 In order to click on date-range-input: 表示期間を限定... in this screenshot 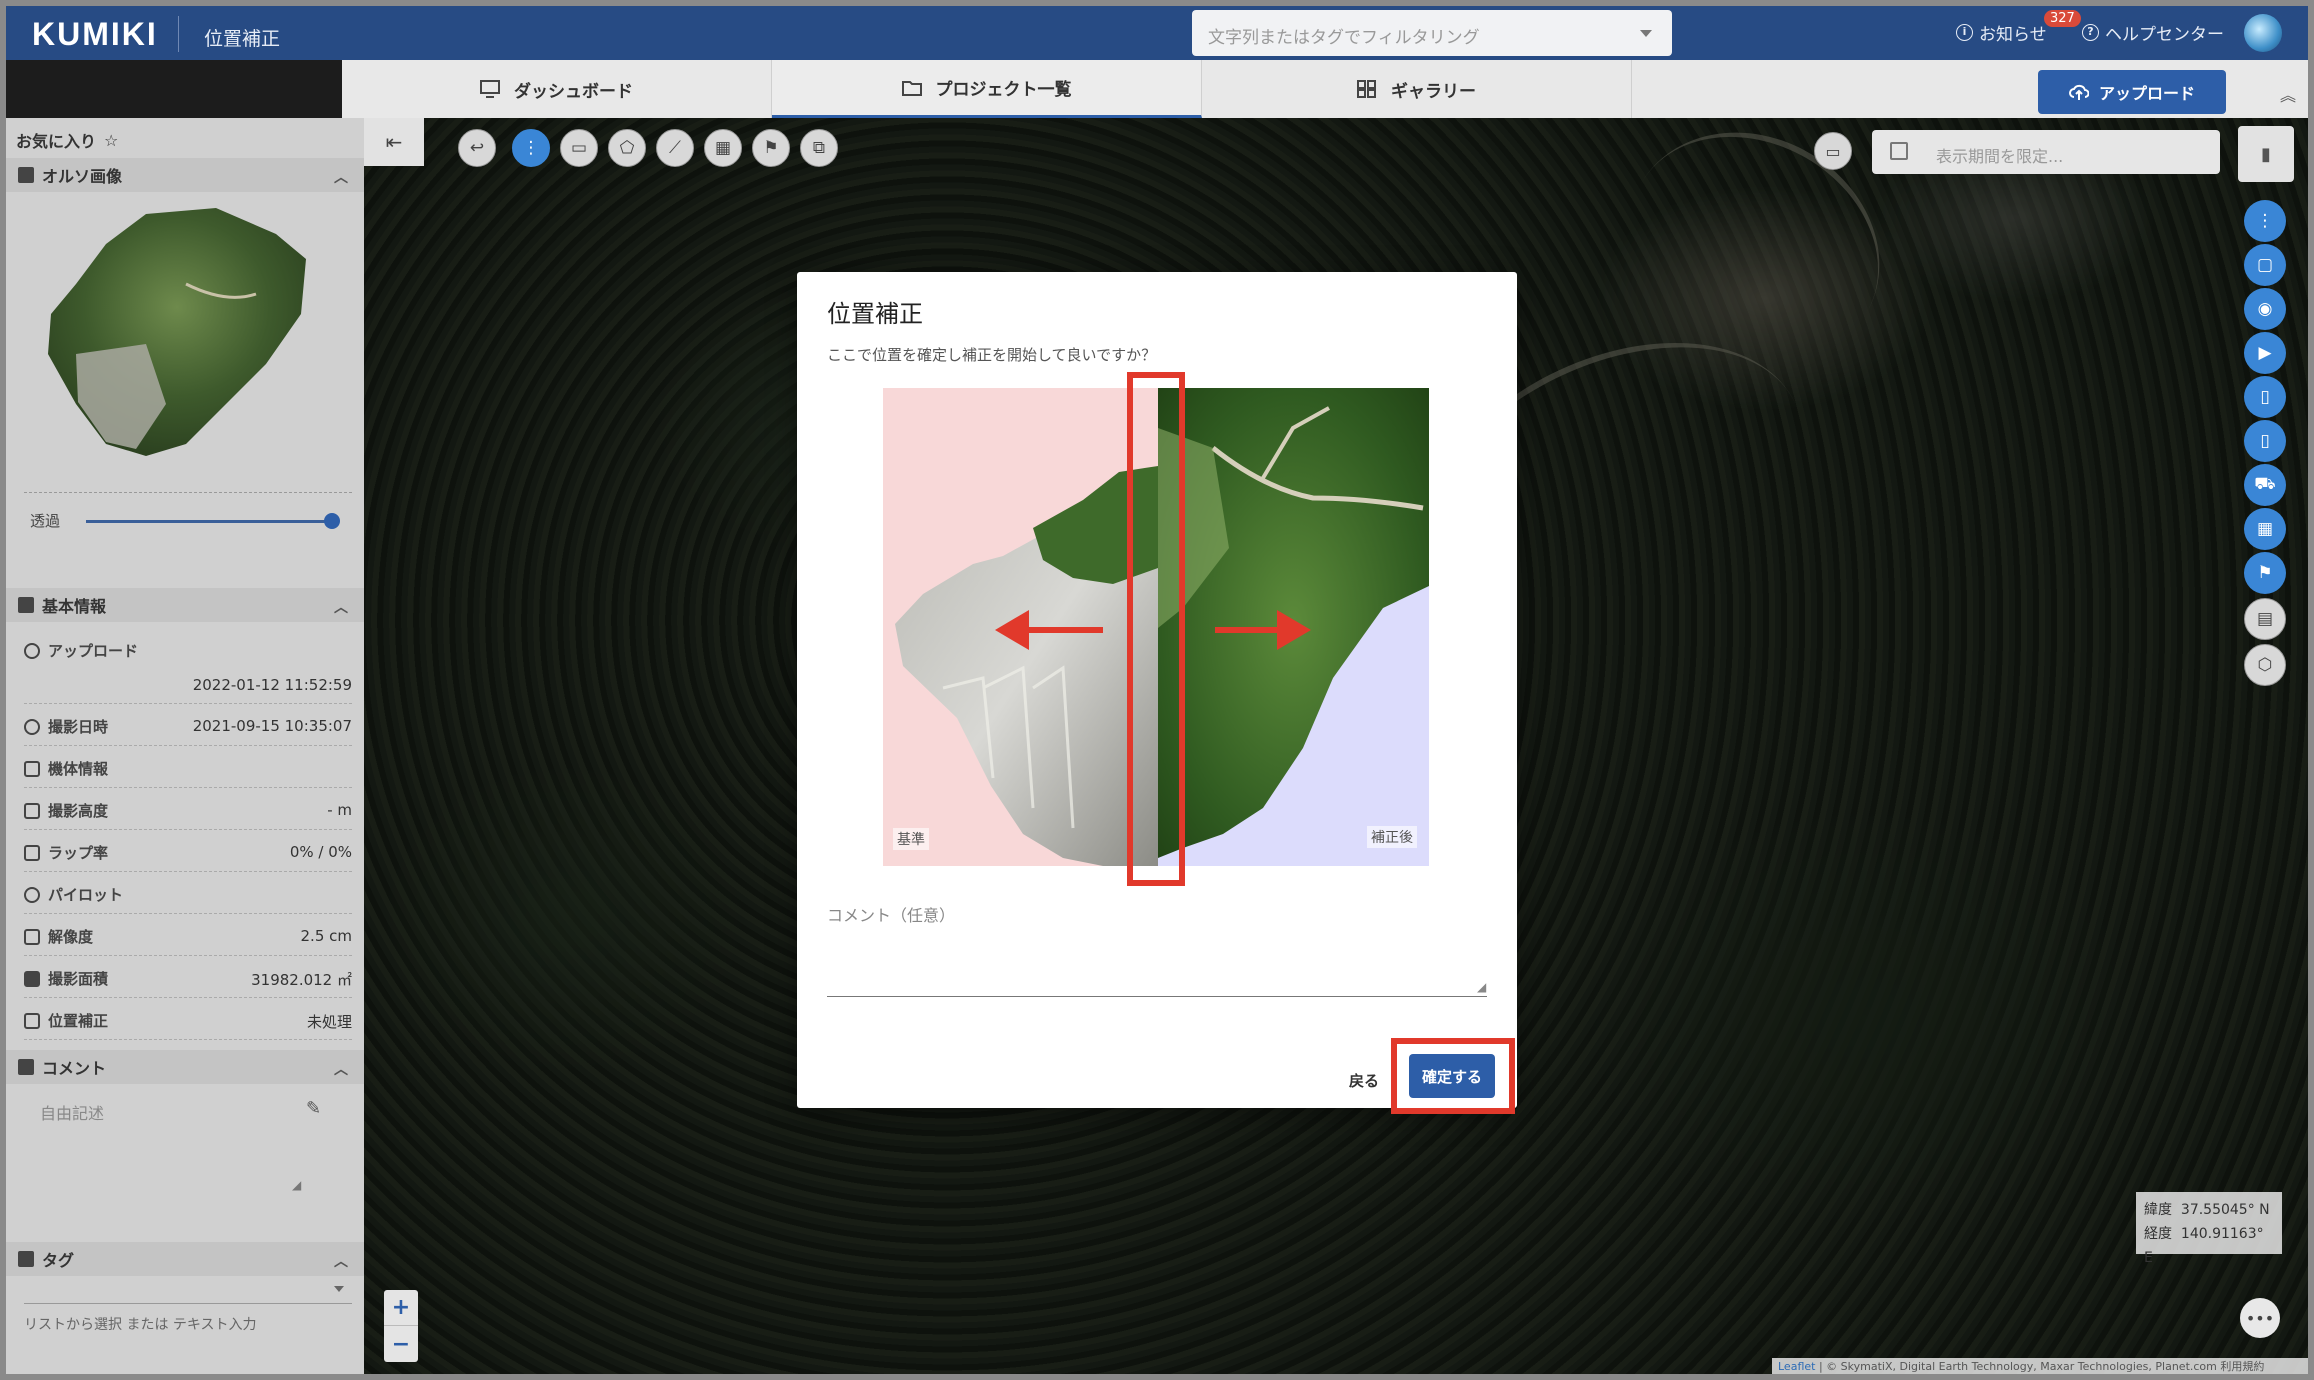, I will do `click(2046, 152)`.